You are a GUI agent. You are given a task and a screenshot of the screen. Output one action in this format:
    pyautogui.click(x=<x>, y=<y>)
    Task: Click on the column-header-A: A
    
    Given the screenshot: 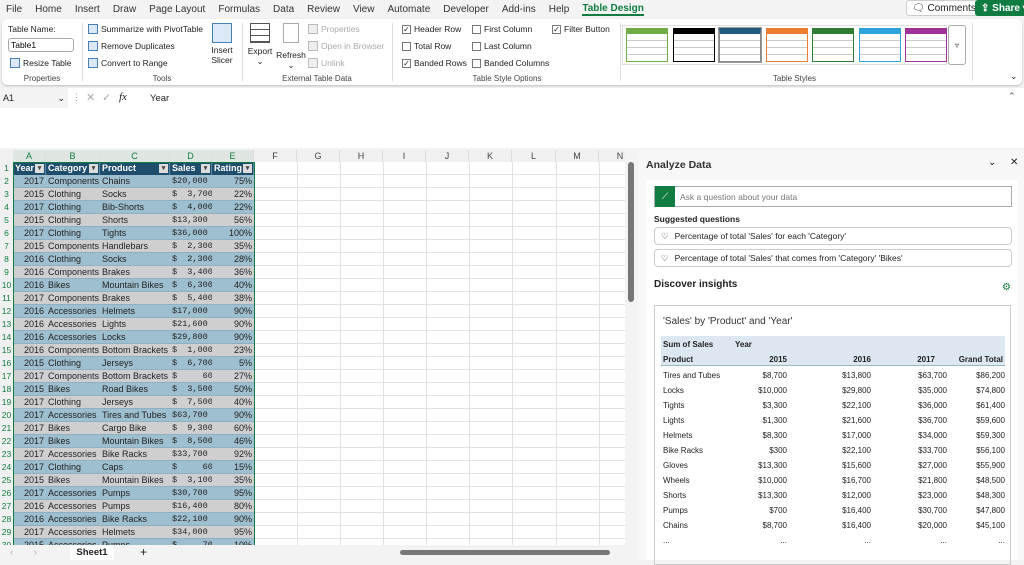 What is the action you would take?
    pyautogui.click(x=29, y=156)
    